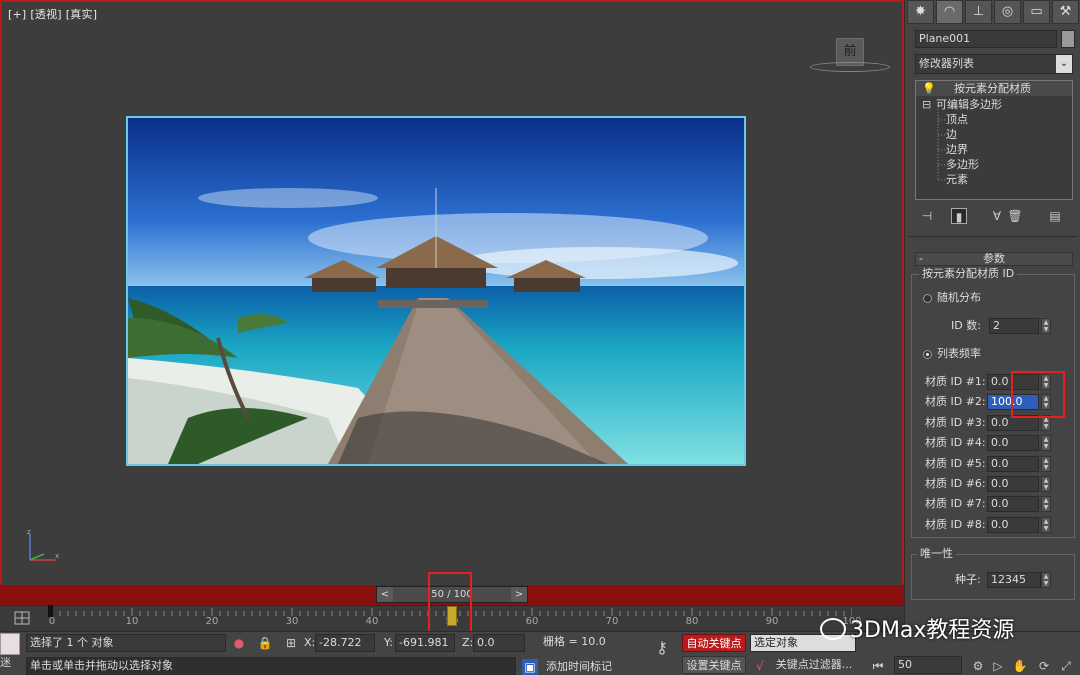 The width and height of the screenshot is (1080, 675). What do you see at coordinates (692, 621) in the screenshot?
I see `ruler-label: 80` at bounding box center [692, 621].